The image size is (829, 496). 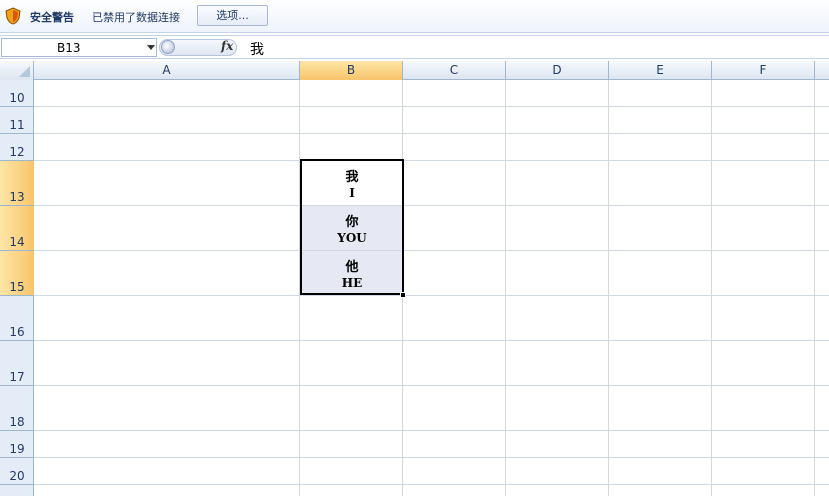 What do you see at coordinates (17, 242) in the screenshot?
I see `row-number: 14` at bounding box center [17, 242].